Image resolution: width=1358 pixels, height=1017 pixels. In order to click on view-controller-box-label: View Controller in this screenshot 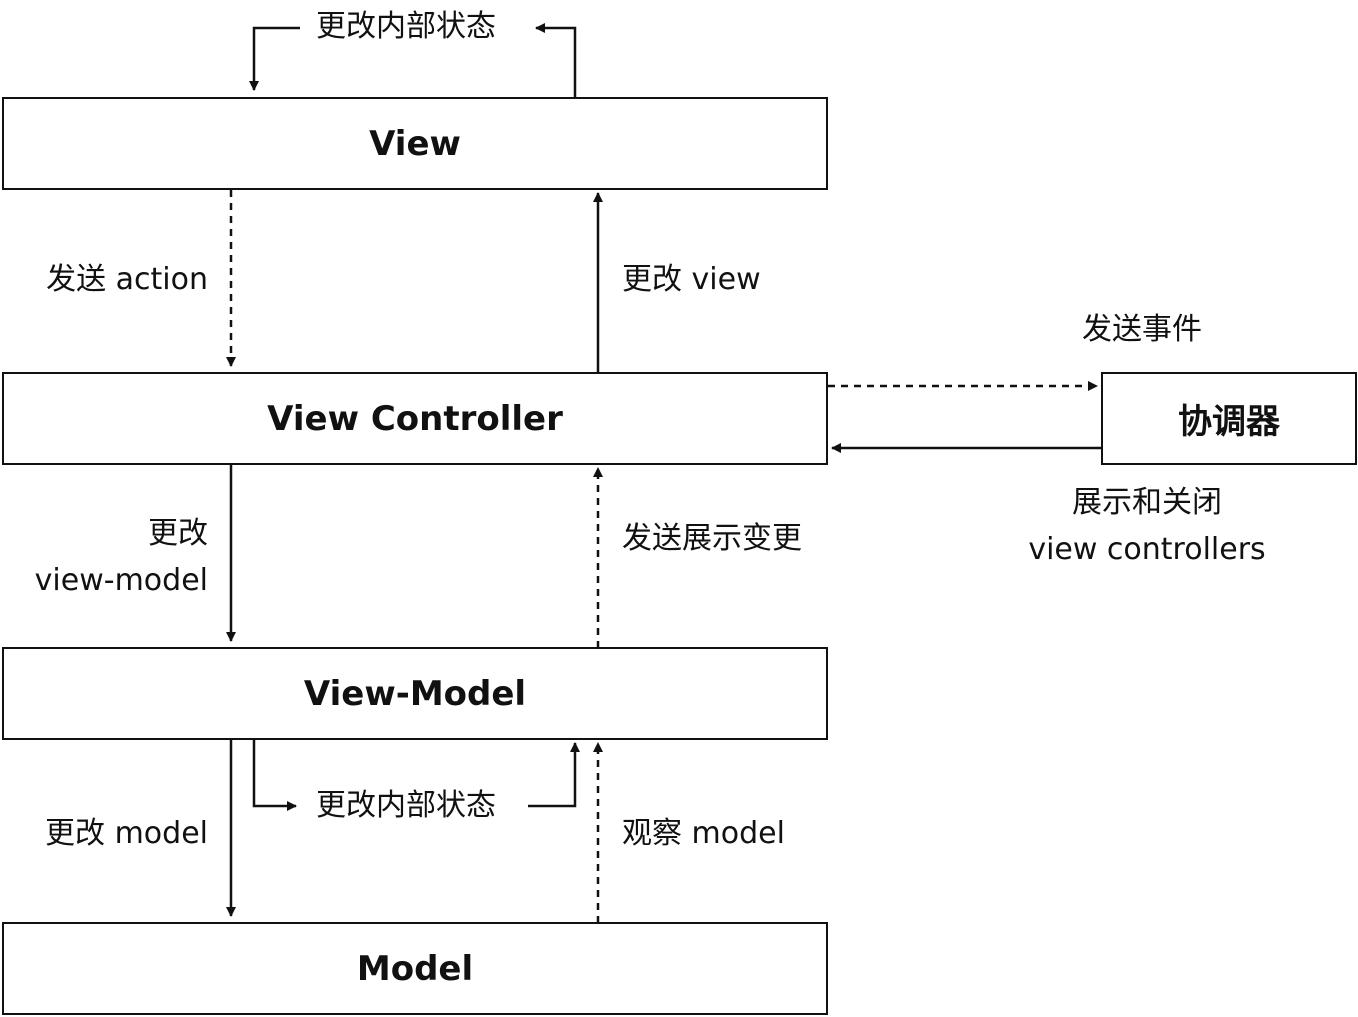, I will do `click(415, 418)`.